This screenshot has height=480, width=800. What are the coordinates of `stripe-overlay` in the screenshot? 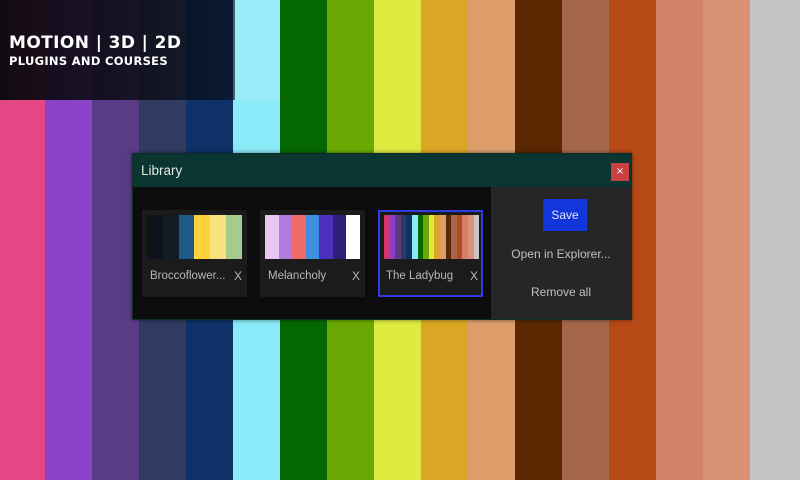 It's located at (257, 50).